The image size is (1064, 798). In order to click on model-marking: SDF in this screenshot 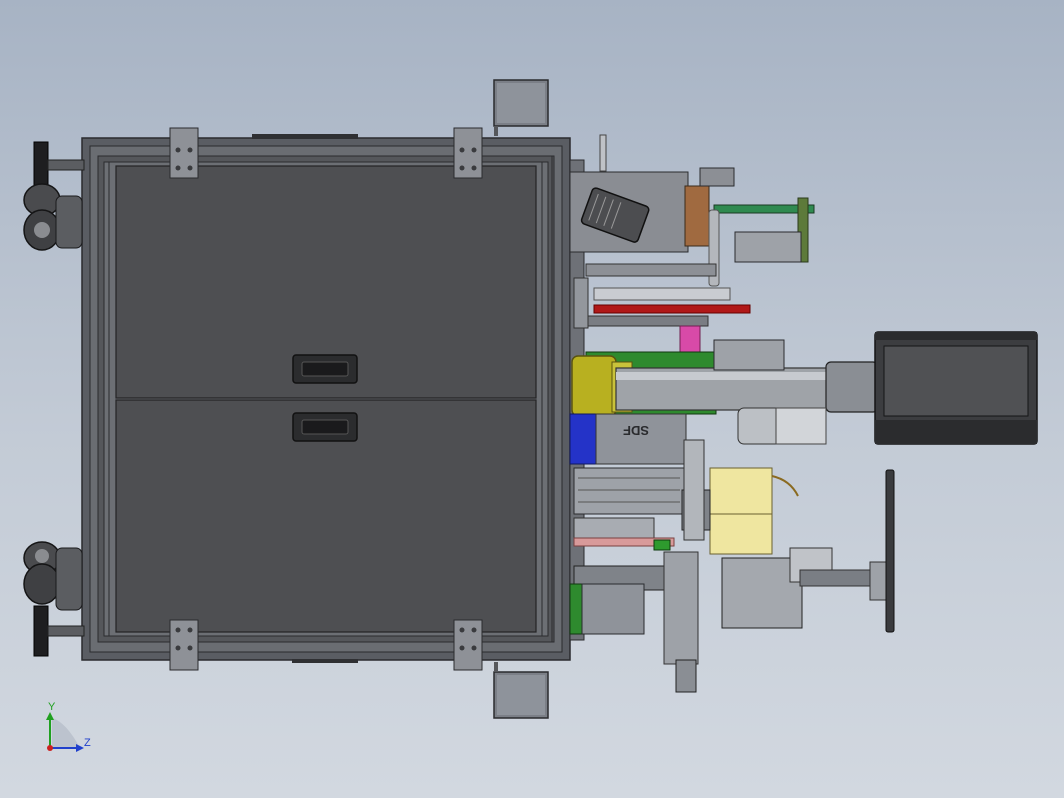, I will do `click(636, 430)`.